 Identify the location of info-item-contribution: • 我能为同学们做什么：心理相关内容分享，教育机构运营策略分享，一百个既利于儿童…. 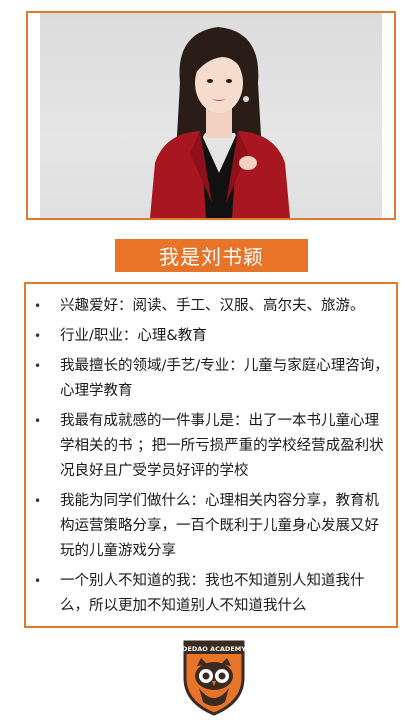
(213, 526).